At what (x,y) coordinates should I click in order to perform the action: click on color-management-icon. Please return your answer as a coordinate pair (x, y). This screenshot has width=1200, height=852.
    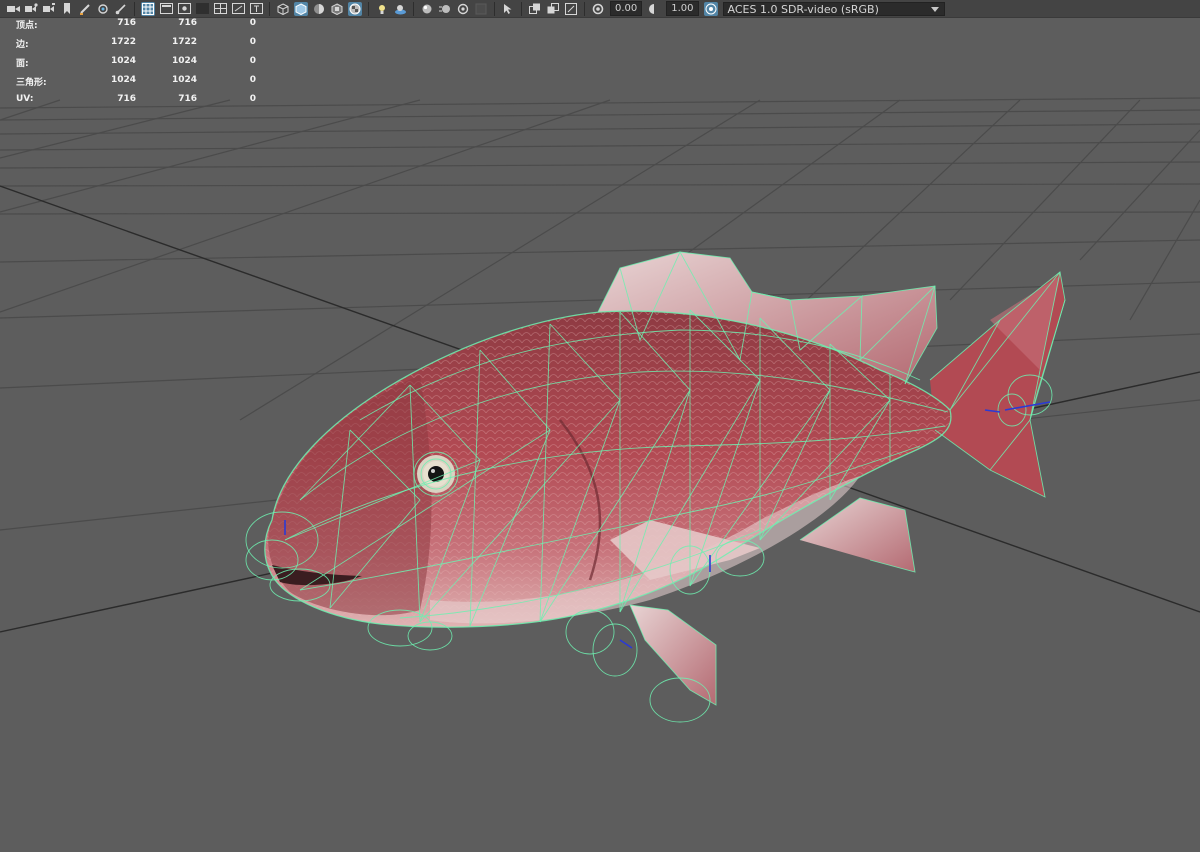
    Looking at the image, I should click on (710, 8).